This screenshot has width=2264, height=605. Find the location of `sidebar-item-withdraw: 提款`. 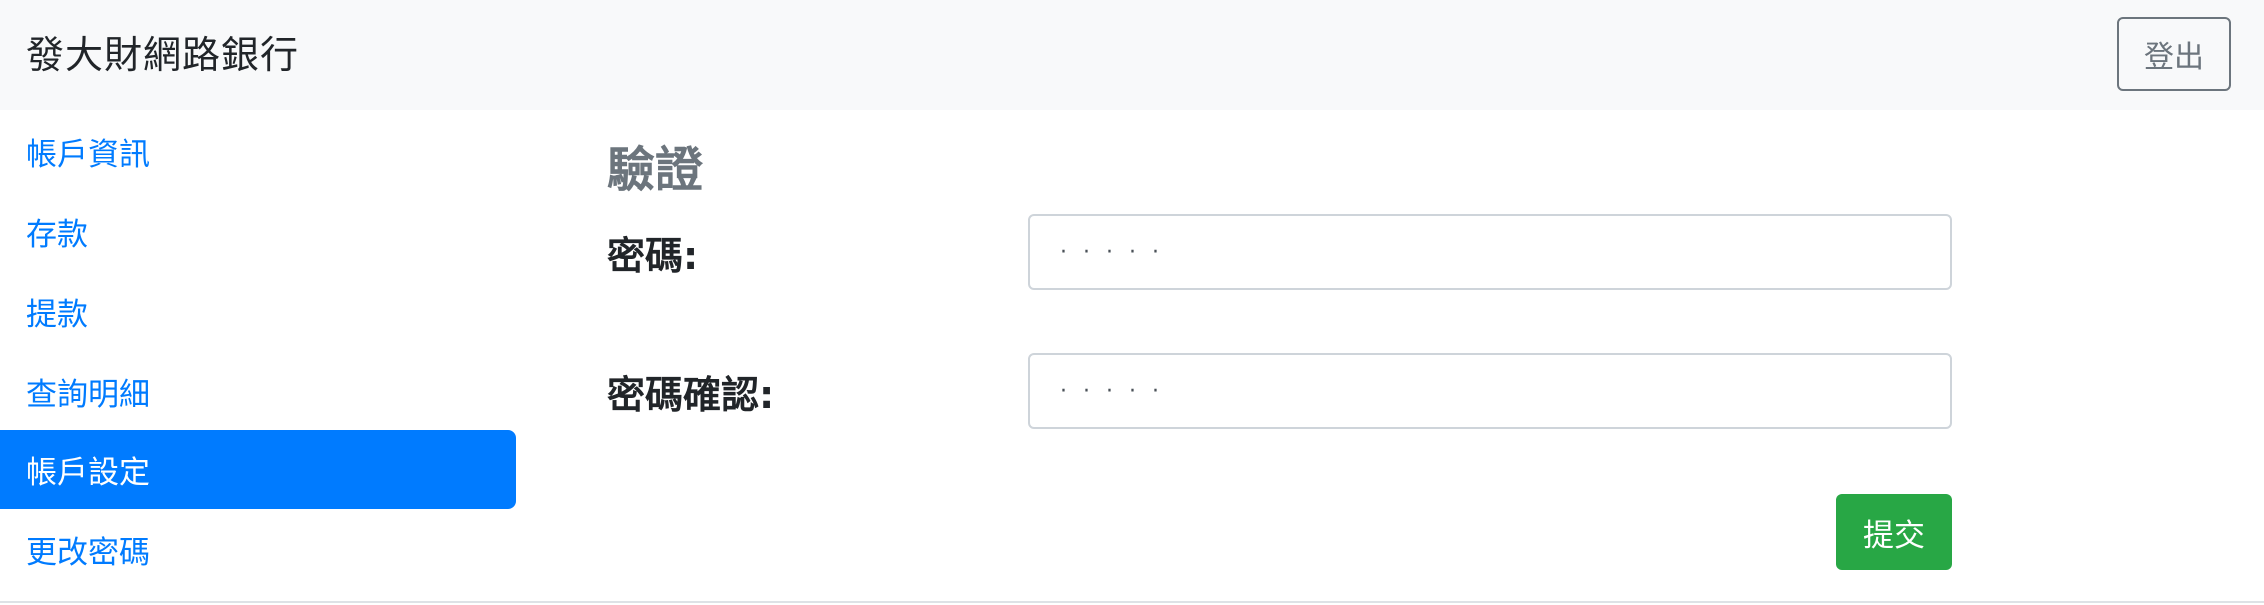

sidebar-item-withdraw: 提款 is located at coordinates (258, 311).